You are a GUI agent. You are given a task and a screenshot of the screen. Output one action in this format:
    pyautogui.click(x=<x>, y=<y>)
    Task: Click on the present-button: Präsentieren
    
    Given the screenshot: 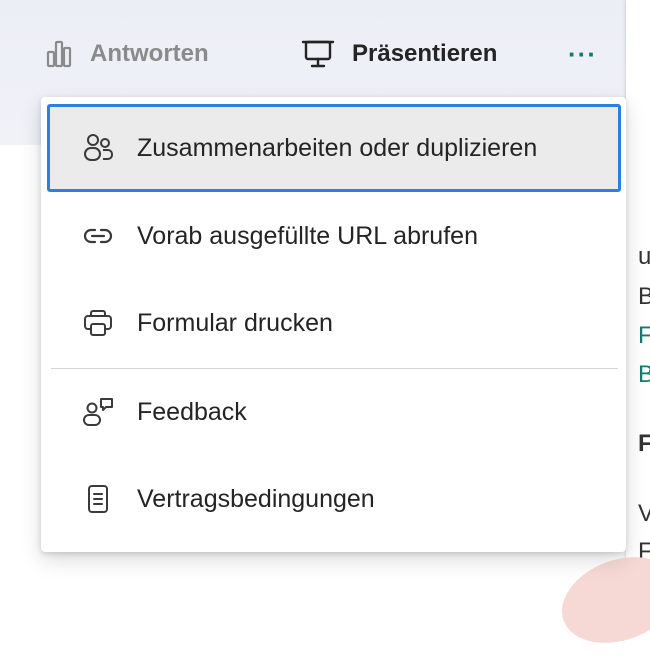 What is the action you would take?
    pyautogui.click(x=398, y=54)
    